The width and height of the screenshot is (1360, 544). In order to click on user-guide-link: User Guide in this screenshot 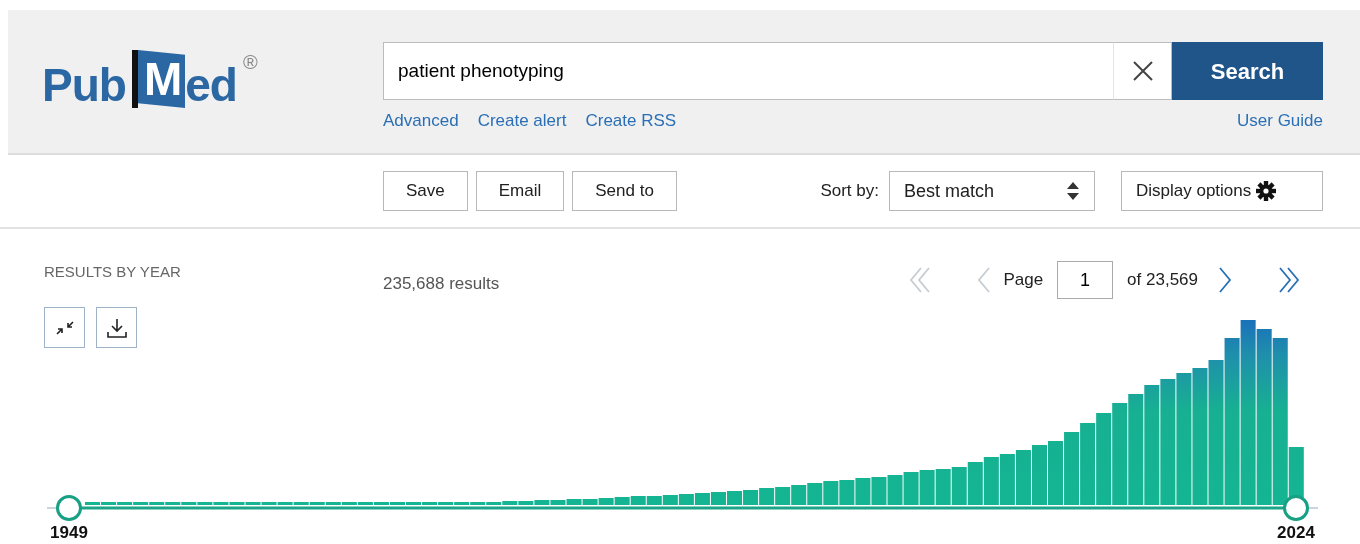, I will do `click(1280, 121)`.